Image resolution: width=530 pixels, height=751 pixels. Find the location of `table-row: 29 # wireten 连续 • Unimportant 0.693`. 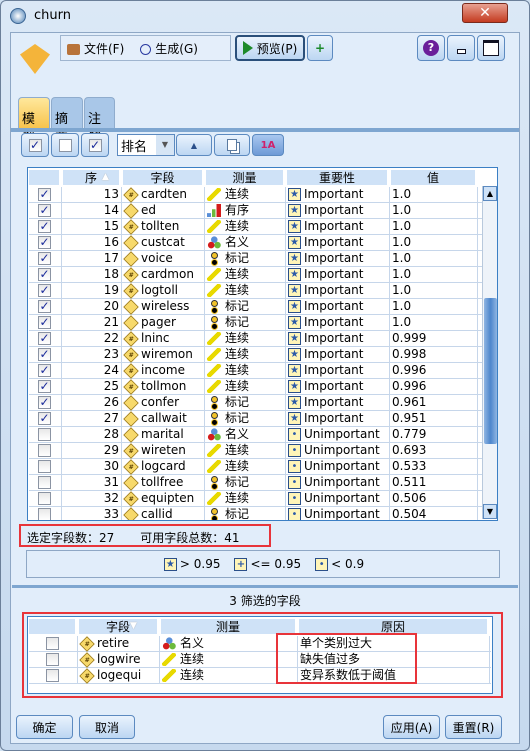

table-row: 29 # wireten 连续 • Unimportant 0.693 is located at coordinates (256, 451).